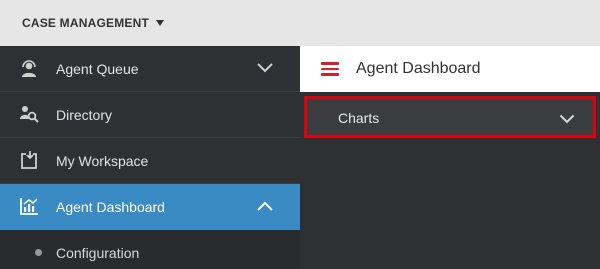  What do you see at coordinates (265, 206) in the screenshot?
I see `chevron-up-icon` at bounding box center [265, 206].